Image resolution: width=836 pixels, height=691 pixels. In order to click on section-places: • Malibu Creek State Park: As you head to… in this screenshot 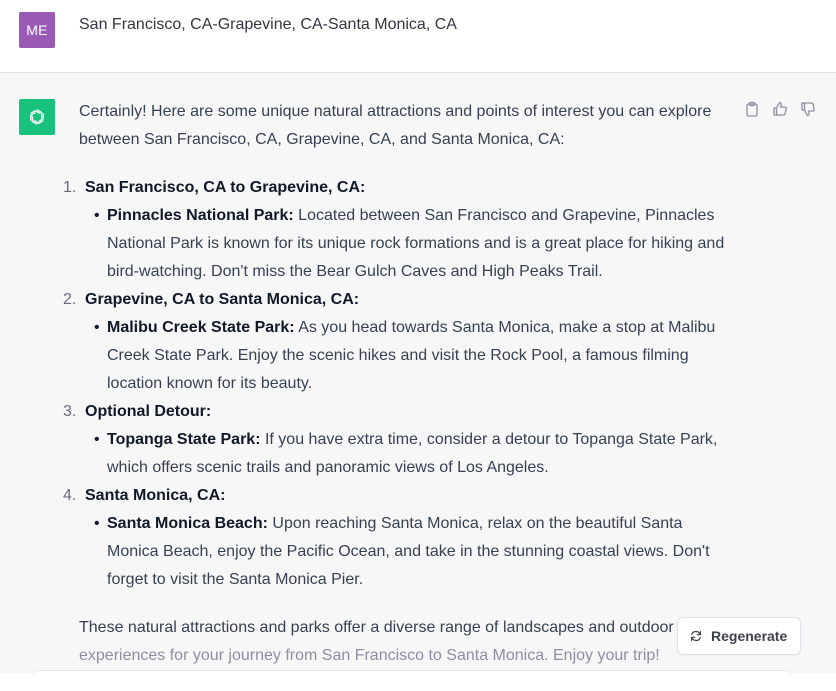, I will do `click(407, 356)`.